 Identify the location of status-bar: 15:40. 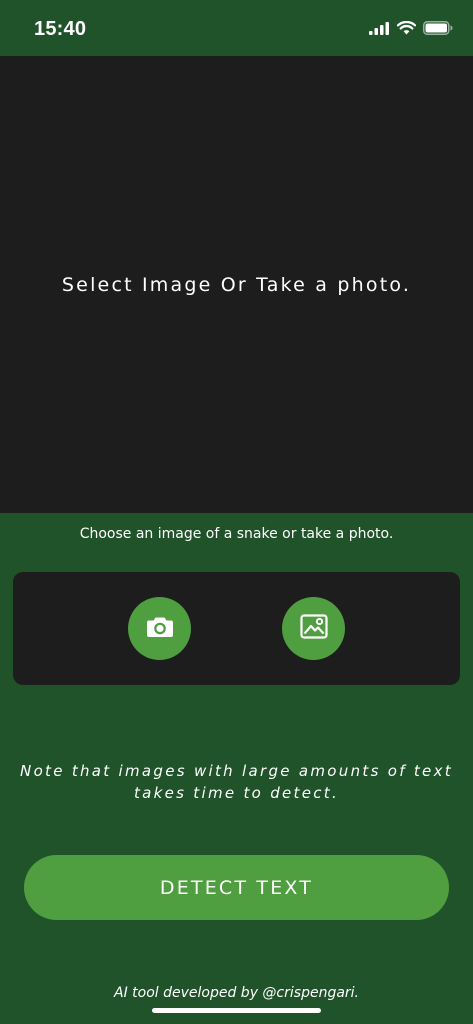
(236, 28).